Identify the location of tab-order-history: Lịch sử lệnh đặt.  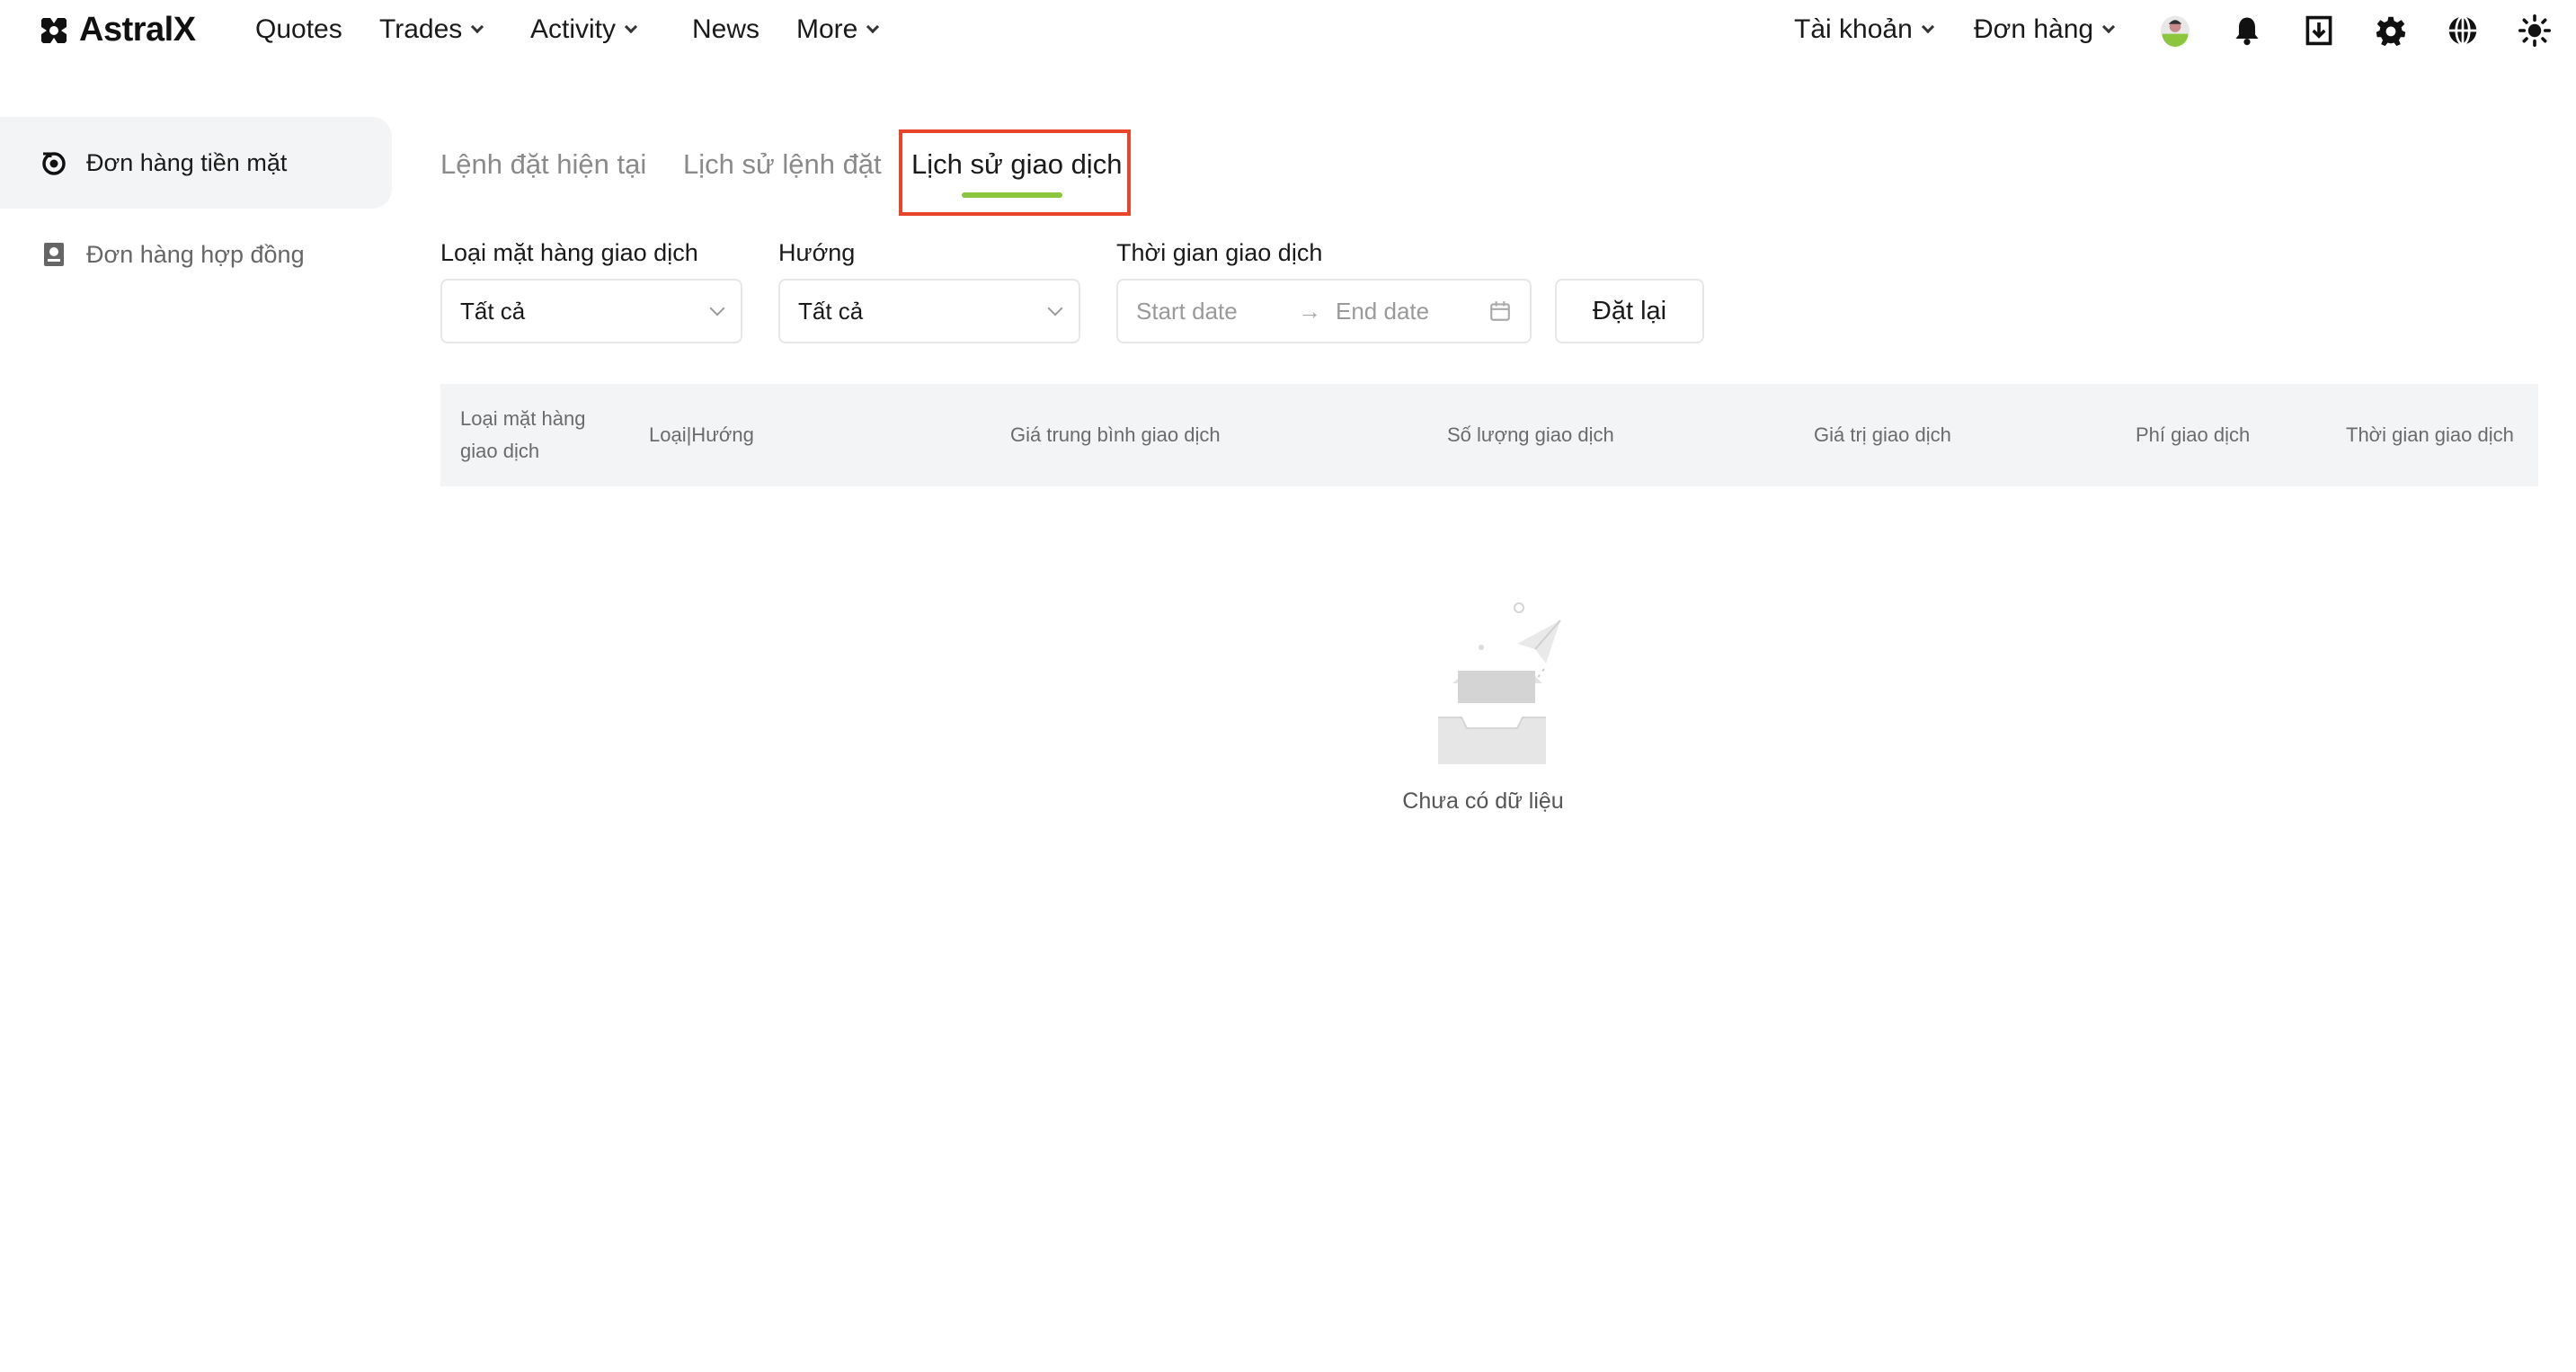
(782, 165).